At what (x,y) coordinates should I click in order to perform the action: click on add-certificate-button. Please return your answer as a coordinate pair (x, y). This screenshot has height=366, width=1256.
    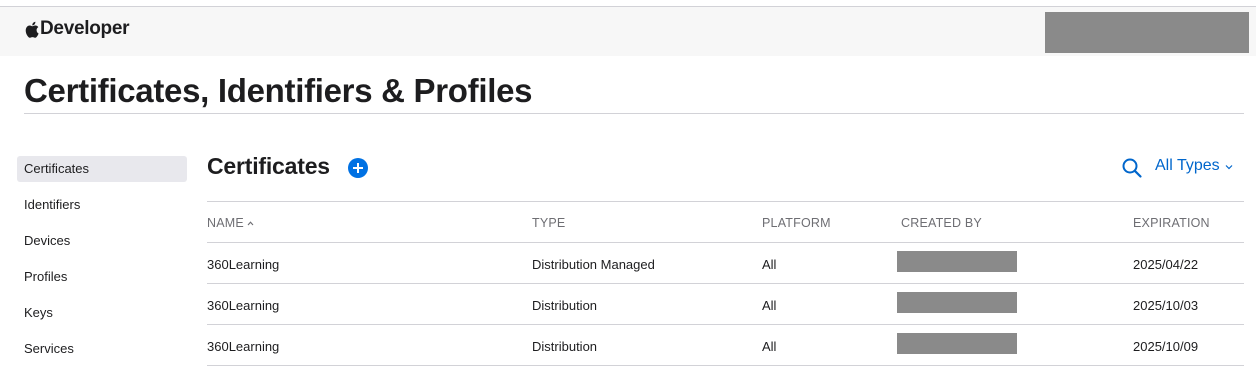
    Looking at the image, I should click on (358, 168).